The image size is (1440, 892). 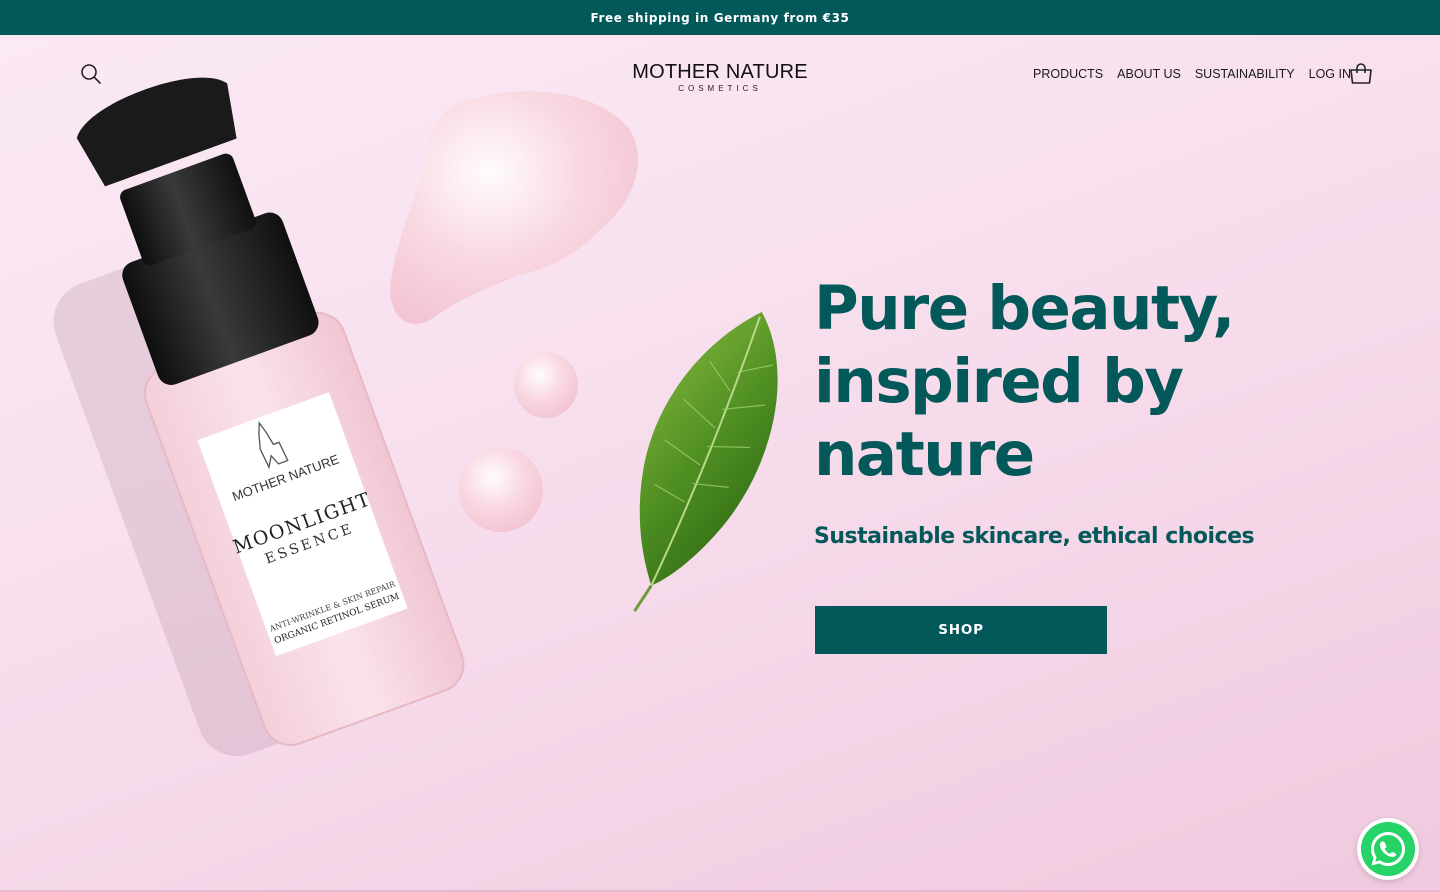 What do you see at coordinates (1245, 74) in the screenshot?
I see `nav-sustainability: SUSTAINABILITY` at bounding box center [1245, 74].